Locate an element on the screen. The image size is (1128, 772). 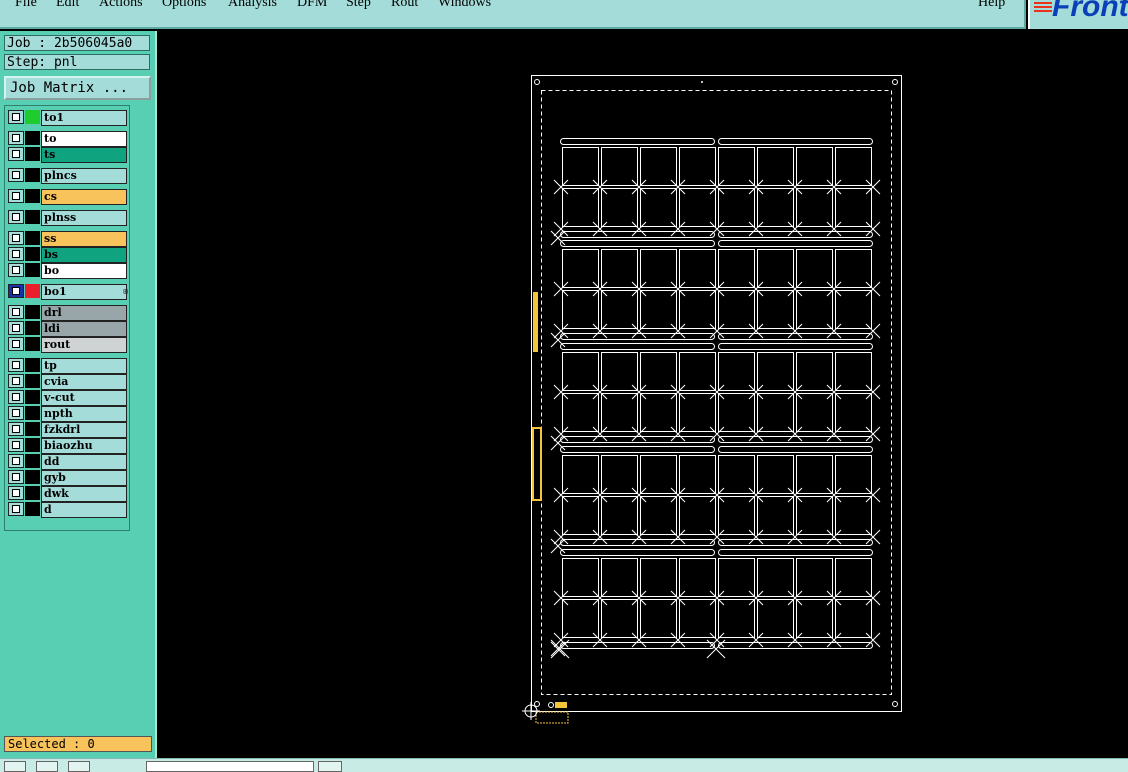
layer-row-npth: npth is located at coordinates (67, 414).